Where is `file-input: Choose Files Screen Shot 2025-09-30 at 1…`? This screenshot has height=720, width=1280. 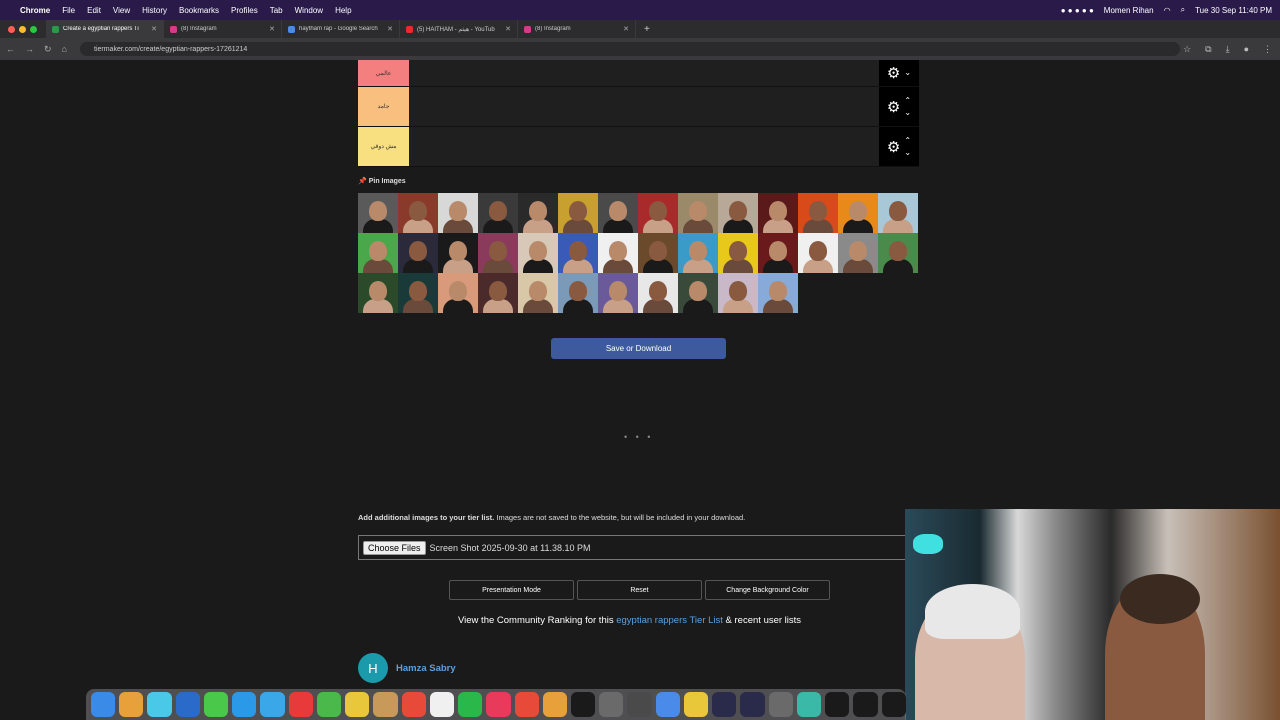
file-input: Choose Files Screen Shot 2025-09-30 at 1… is located at coordinates (638, 547).